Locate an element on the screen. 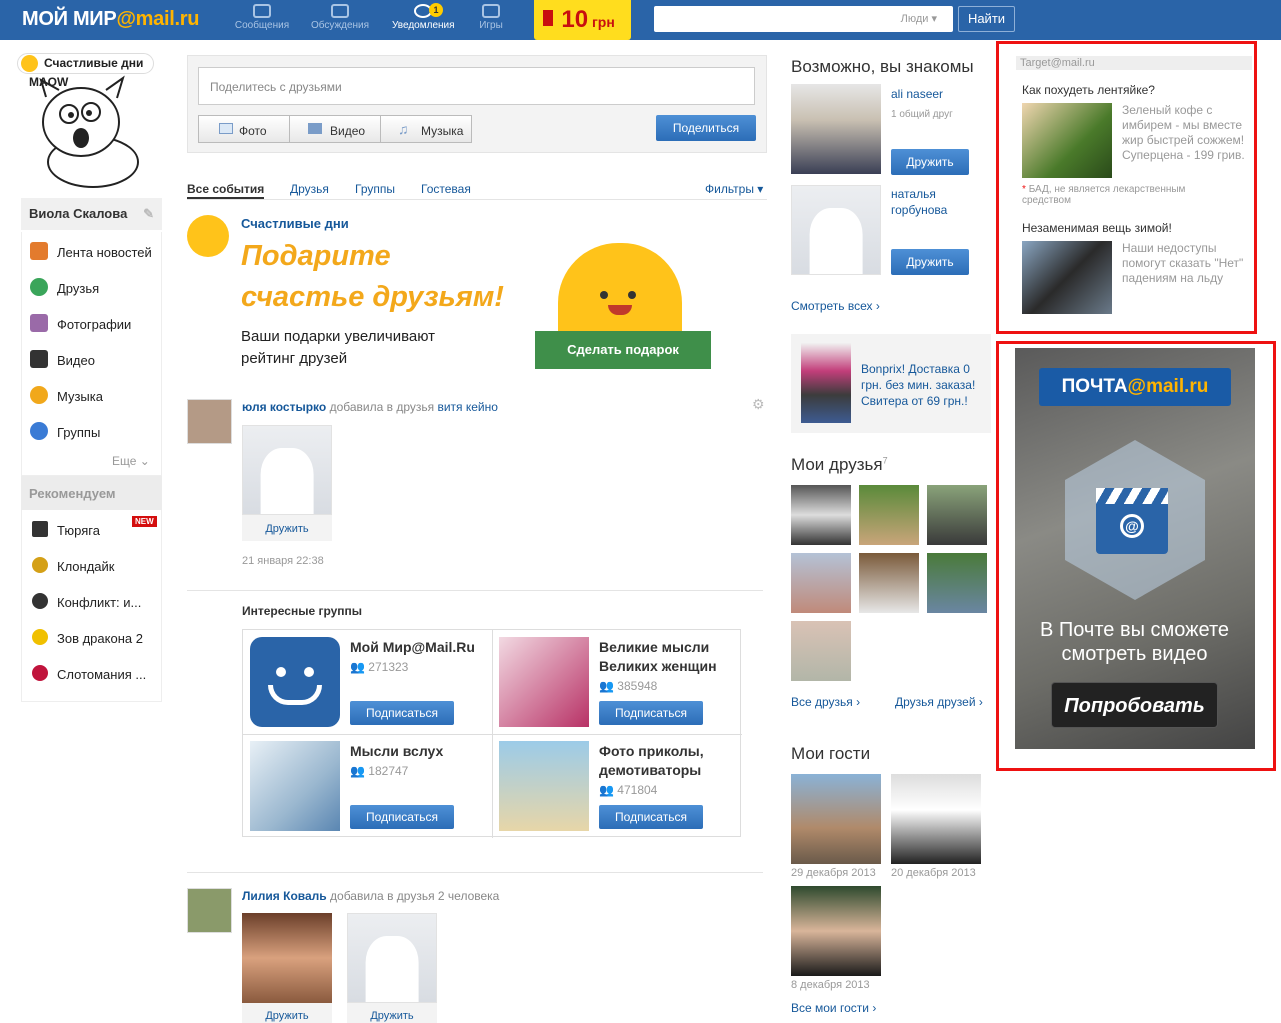 The width and height of the screenshot is (1281, 1023). edit-pencil-icon: ✎ is located at coordinates (148, 214).